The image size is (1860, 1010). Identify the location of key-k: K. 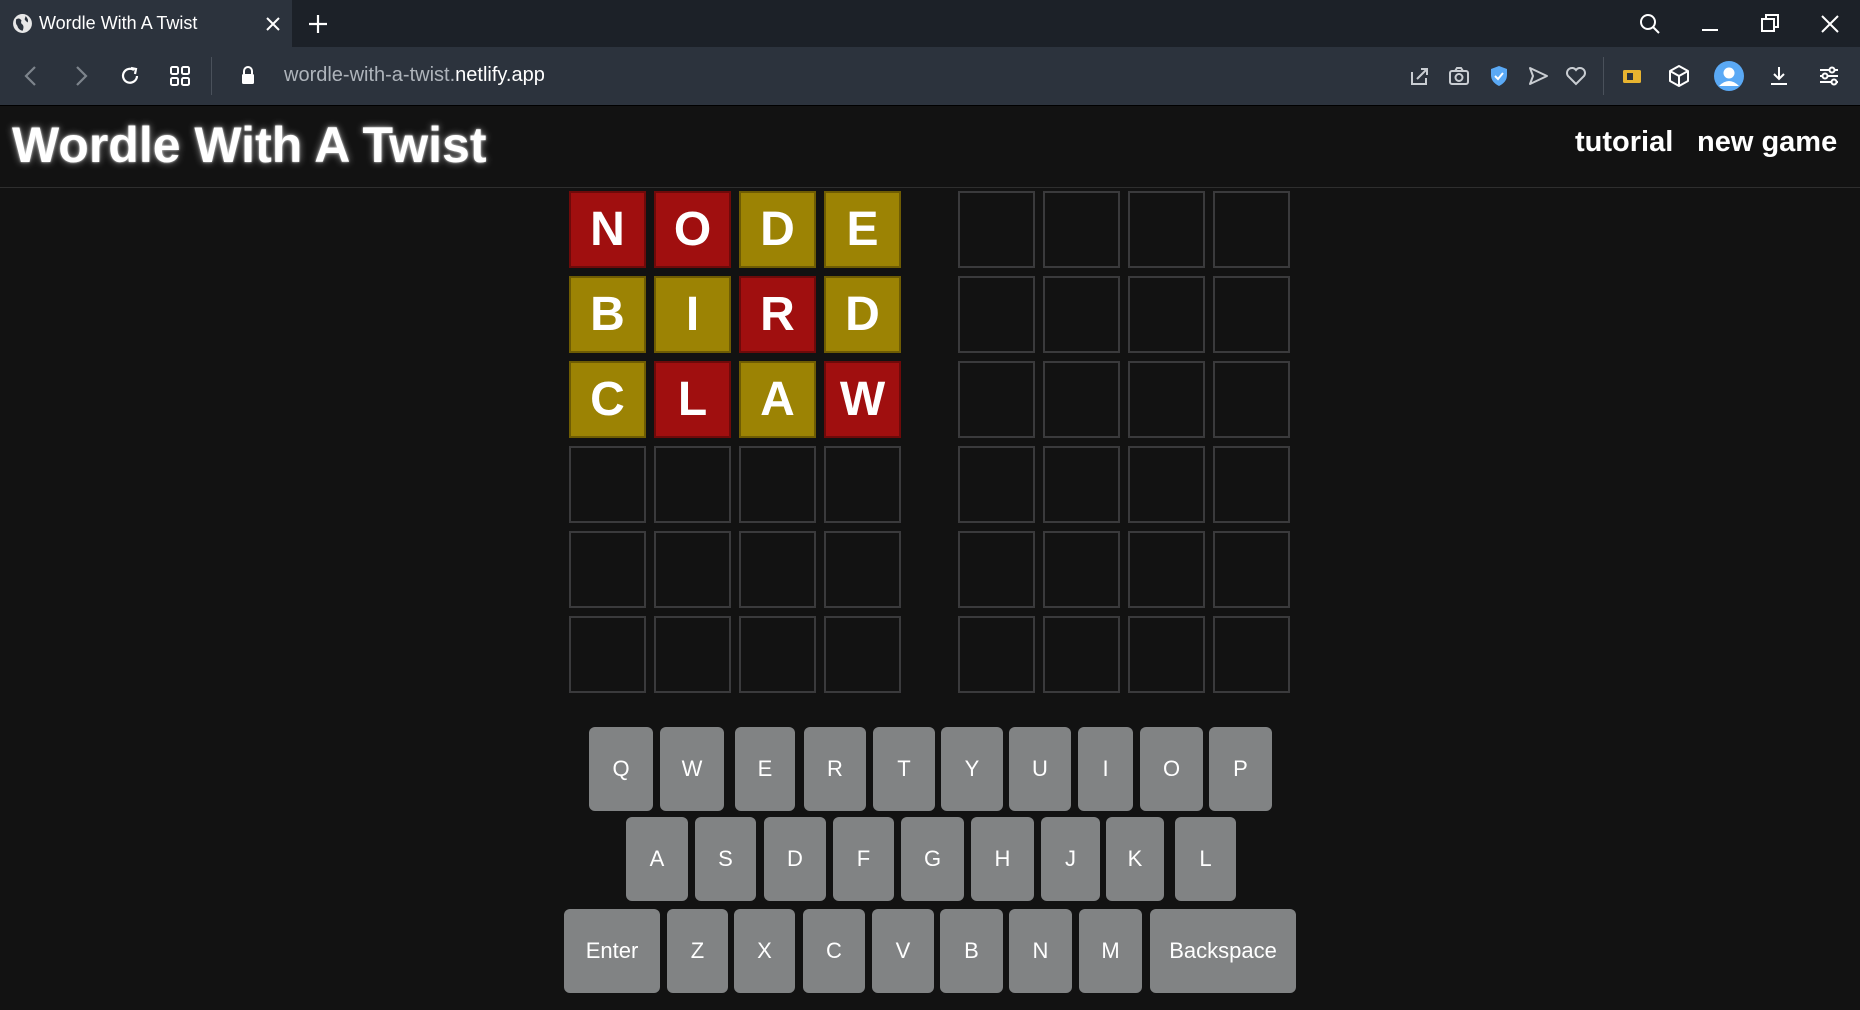
(1135, 859).